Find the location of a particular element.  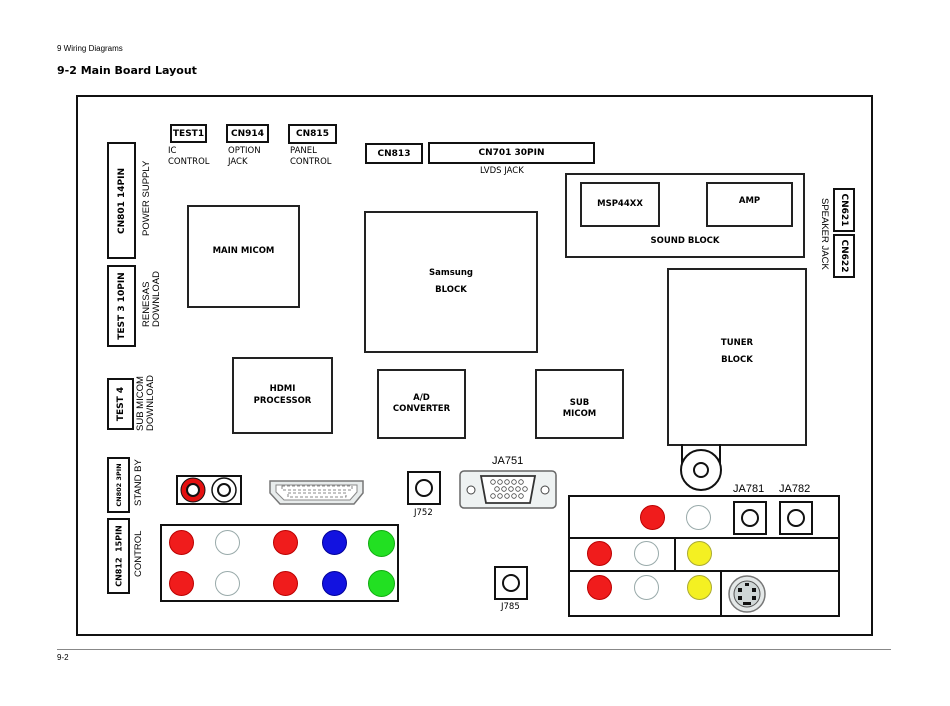

block-label: HDMI is located at coordinates (282, 389).